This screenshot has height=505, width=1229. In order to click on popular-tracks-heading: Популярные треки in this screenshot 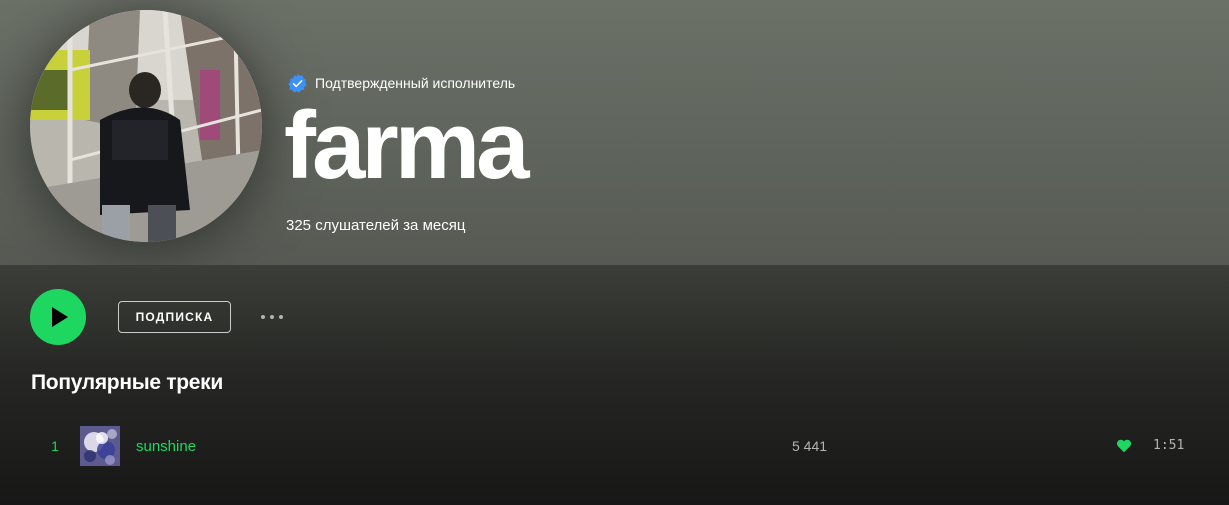, I will do `click(127, 382)`.